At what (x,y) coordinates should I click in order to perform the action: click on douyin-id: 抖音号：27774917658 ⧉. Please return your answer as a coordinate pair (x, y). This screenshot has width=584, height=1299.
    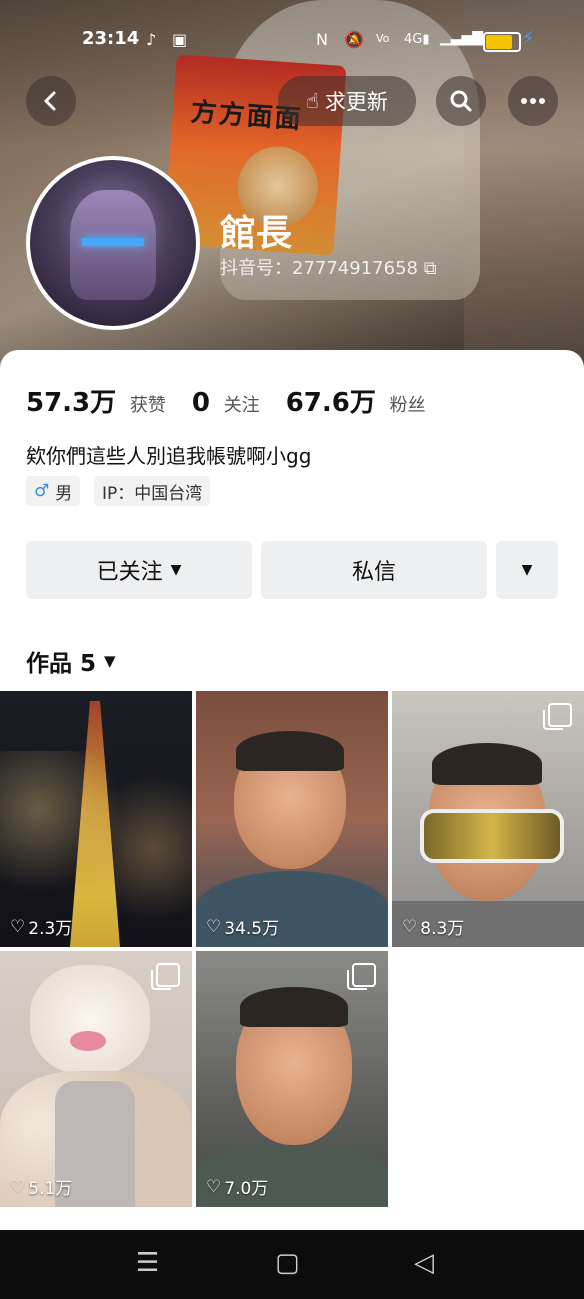
    Looking at the image, I should click on (328, 267).